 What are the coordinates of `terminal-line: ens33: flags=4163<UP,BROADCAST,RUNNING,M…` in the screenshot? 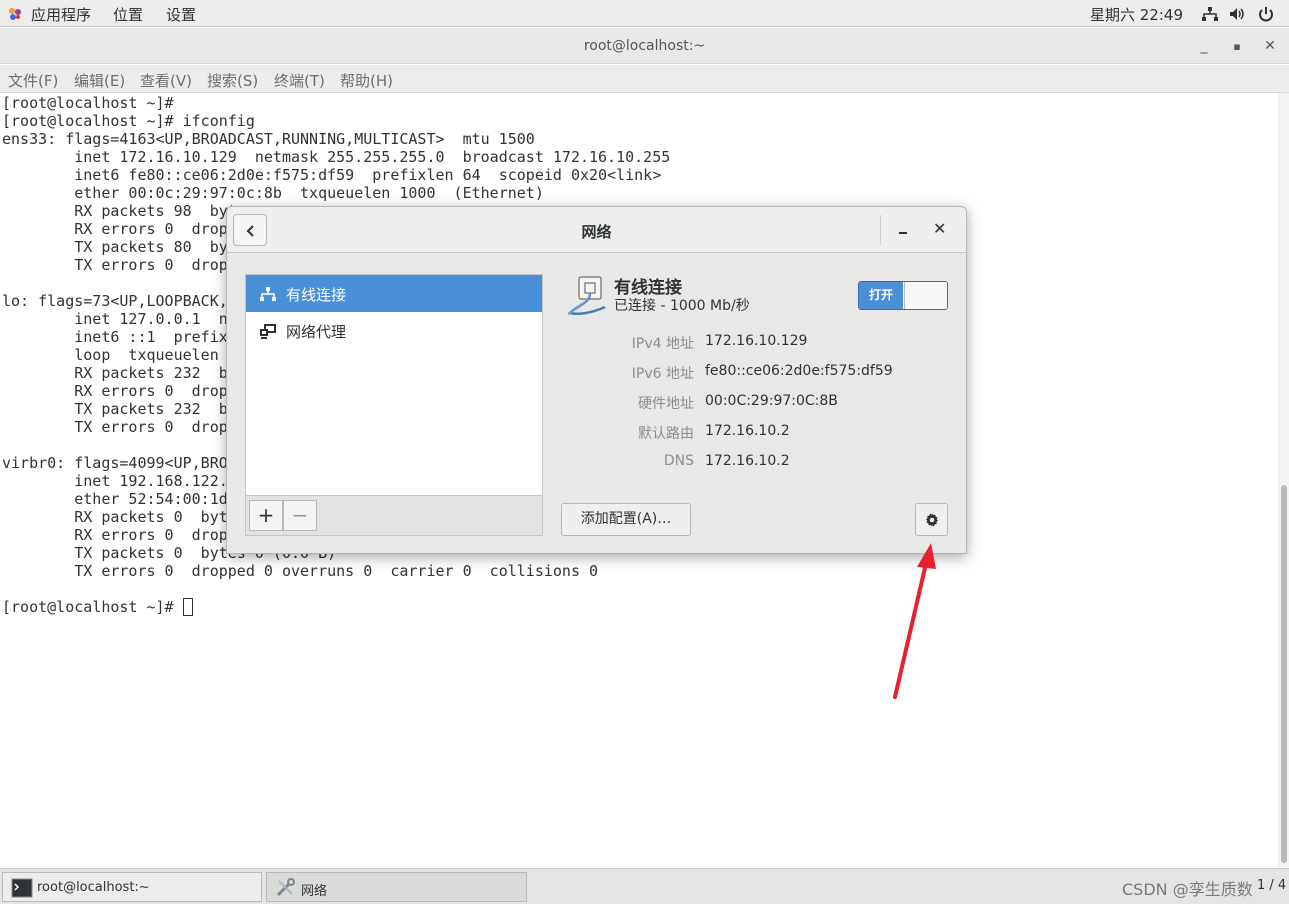 It's located at (268, 139).